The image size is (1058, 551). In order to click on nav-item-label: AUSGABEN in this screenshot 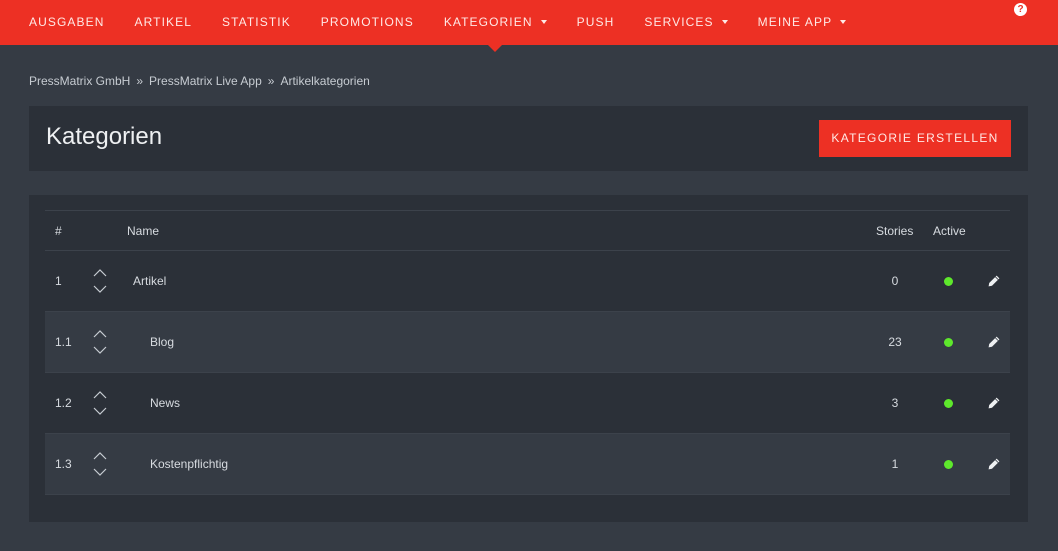, I will do `click(67, 22)`.